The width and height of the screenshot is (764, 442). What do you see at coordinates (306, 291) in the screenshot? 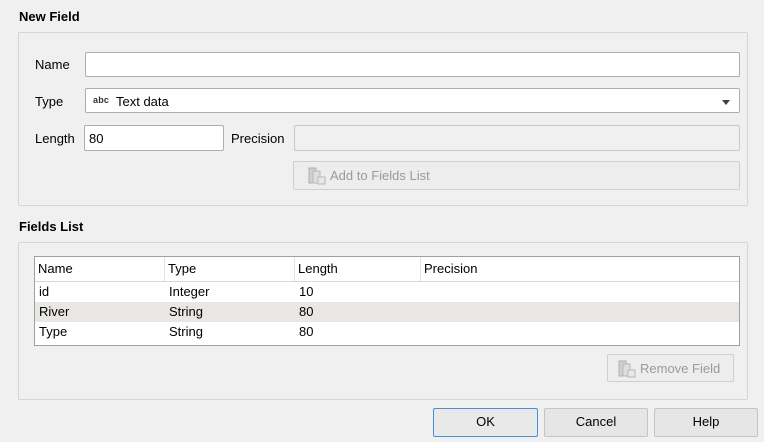
I see `cell-length: 10` at bounding box center [306, 291].